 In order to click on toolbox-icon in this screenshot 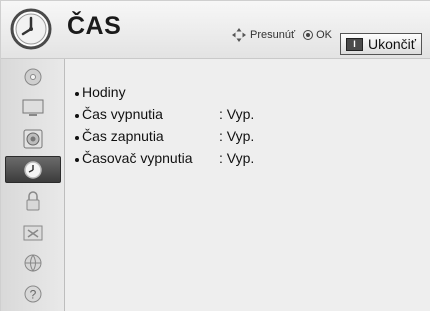, I will do `click(33, 232)`.